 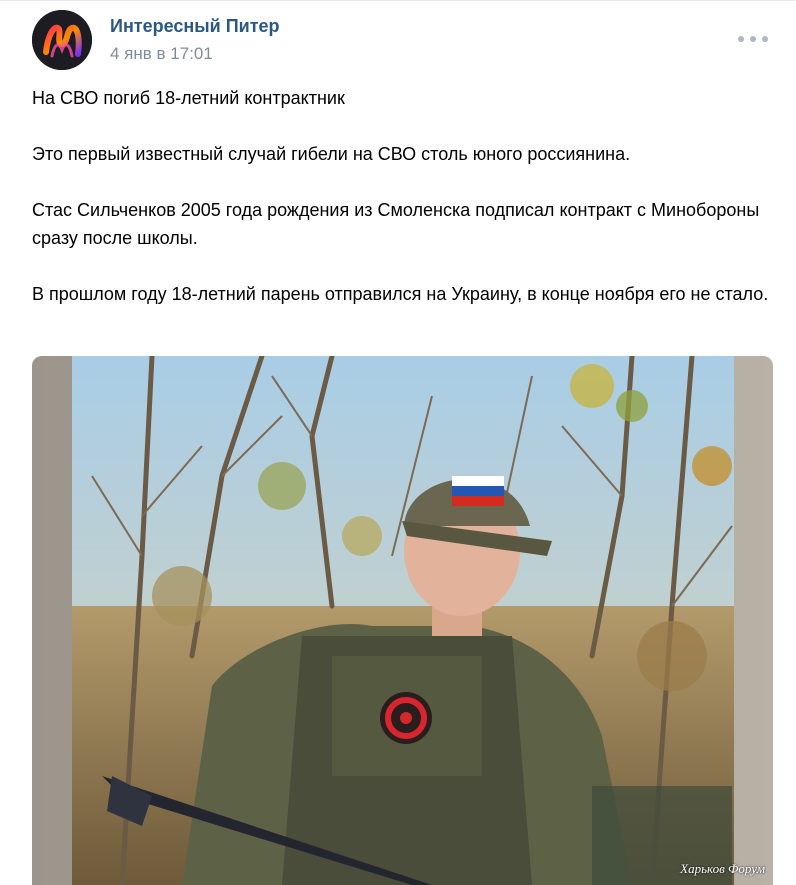 What do you see at coordinates (753, 39) in the screenshot?
I see `more-horizontal-icon` at bounding box center [753, 39].